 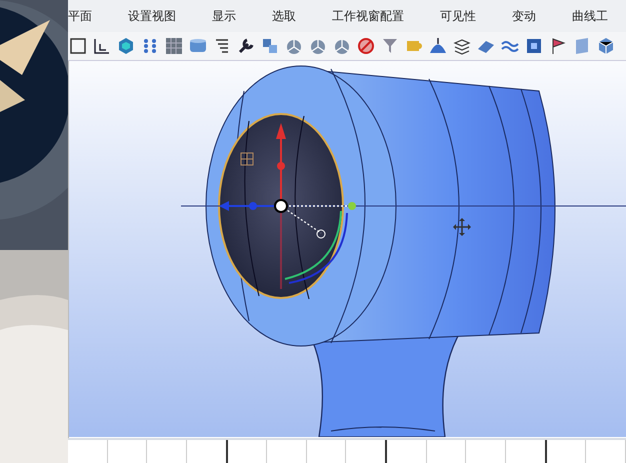 I want to click on move-cursor-icon, so click(x=462, y=227).